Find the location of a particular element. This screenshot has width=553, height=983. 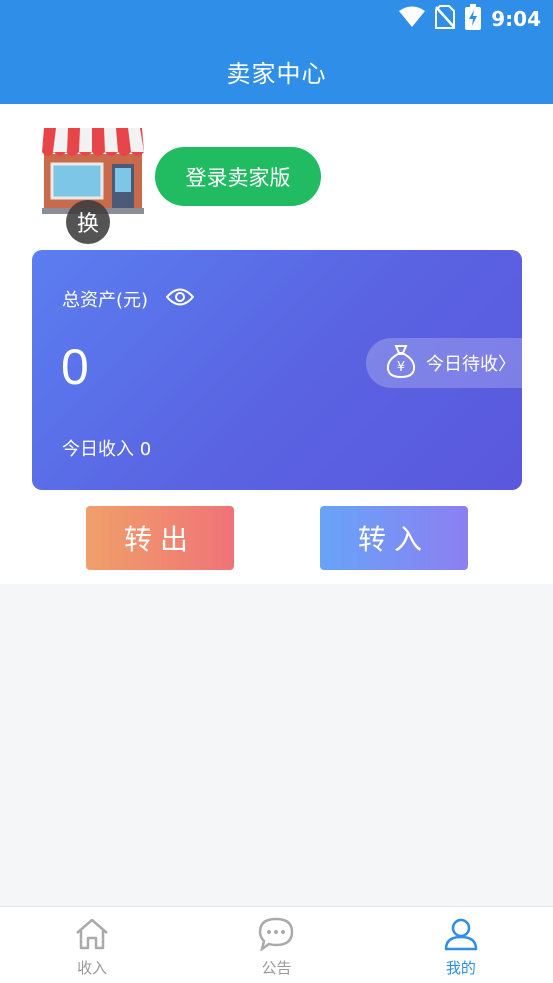

tab-income: 收入 is located at coordinates (92, 945).